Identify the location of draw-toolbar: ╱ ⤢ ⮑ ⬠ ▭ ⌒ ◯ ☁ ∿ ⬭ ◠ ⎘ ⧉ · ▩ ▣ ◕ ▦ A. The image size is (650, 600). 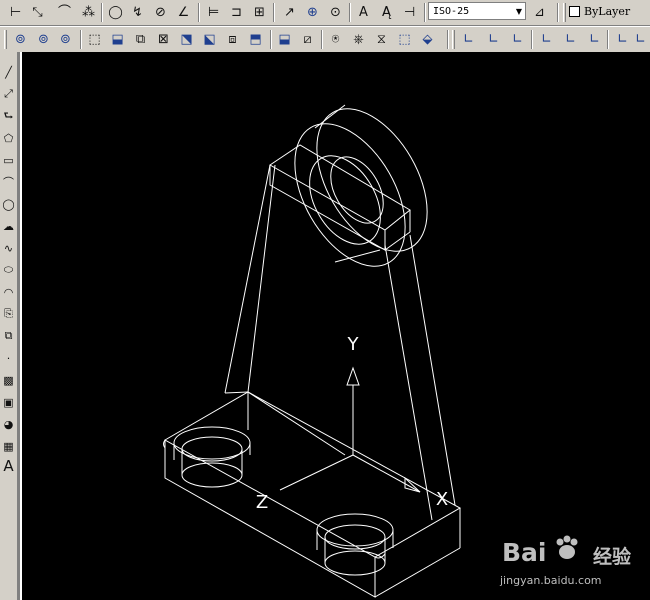
(8, 326).